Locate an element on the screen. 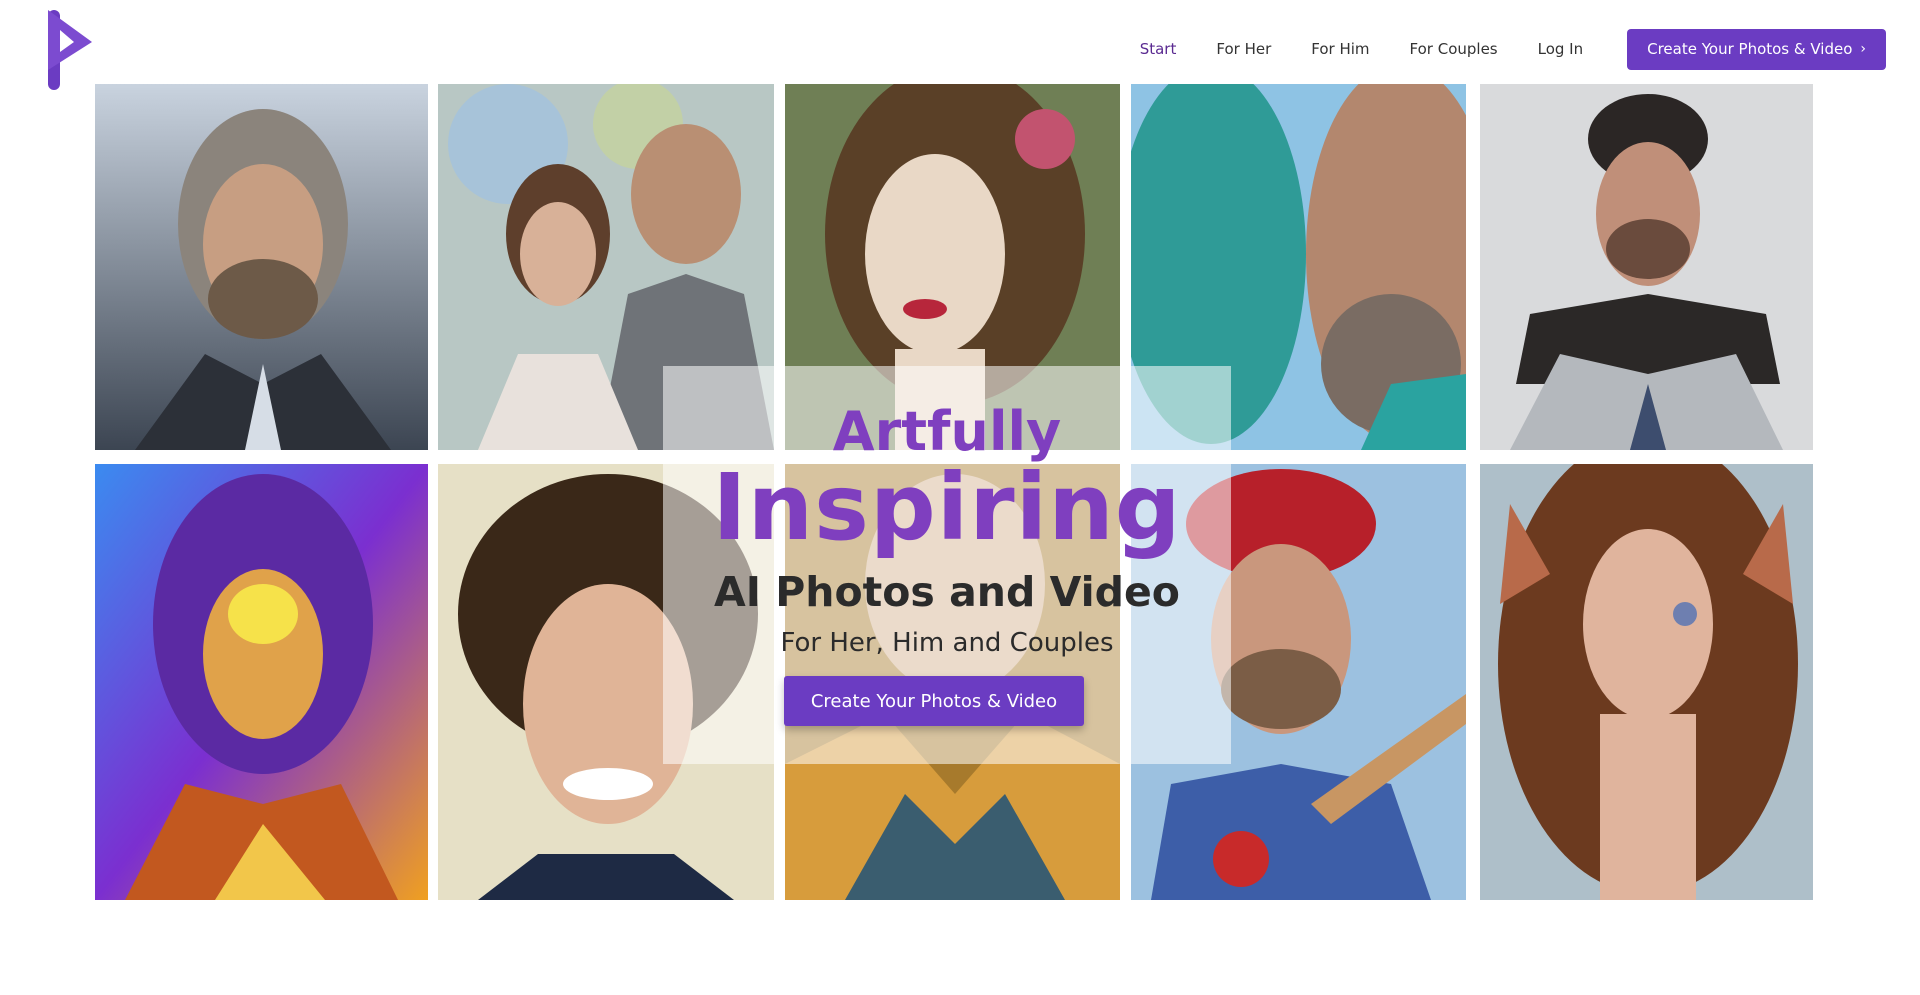 Image resolution: width=1920 pixels, height=995 pixels. logo is located at coordinates (70, 50).